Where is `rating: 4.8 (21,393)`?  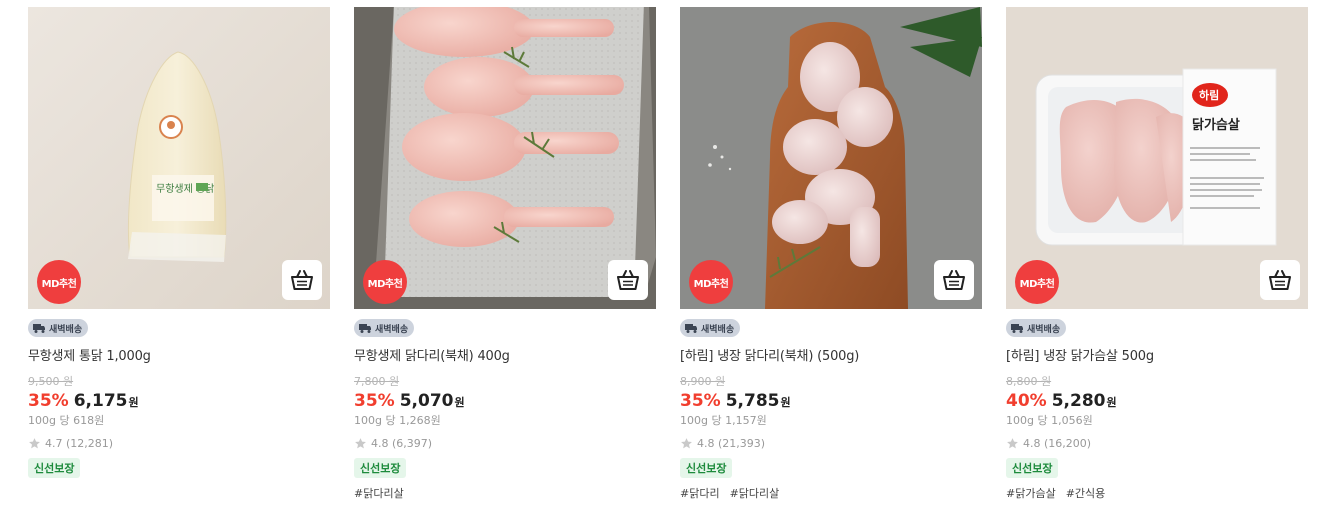
rating: 4.8 (21,393) is located at coordinates (831, 443).